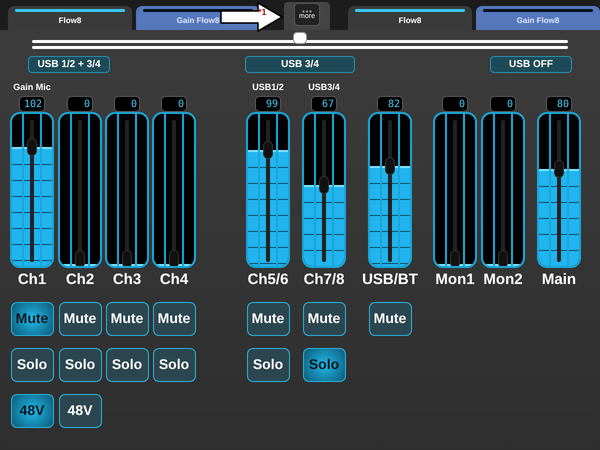  What do you see at coordinates (531, 64) in the screenshot?
I see `usb-mode-button: USB OFF` at bounding box center [531, 64].